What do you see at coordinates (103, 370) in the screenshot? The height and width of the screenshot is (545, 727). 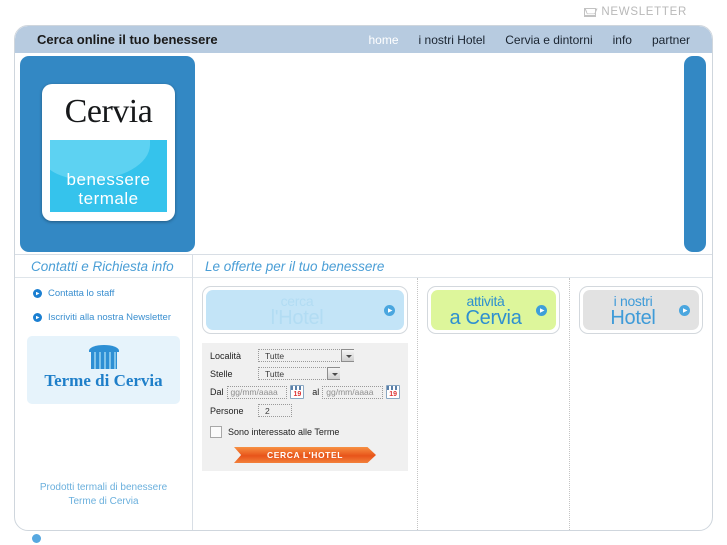 I see `terme-di-cervia-banner: Terme di Cervia` at bounding box center [103, 370].